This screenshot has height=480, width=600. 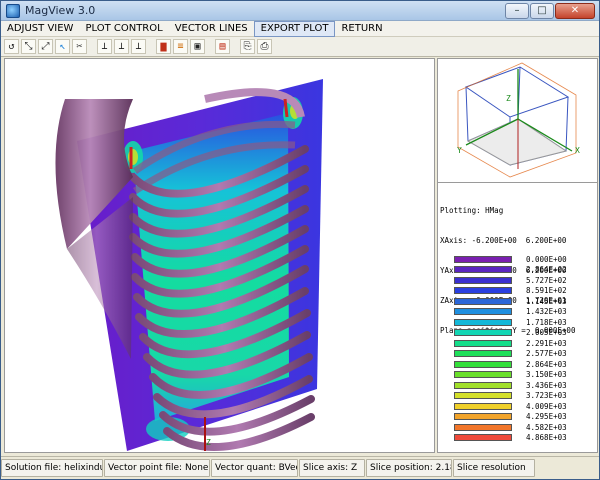 What do you see at coordinates (104, 46) in the screenshot?
I see `axis-x-icon: ⊥` at bounding box center [104, 46].